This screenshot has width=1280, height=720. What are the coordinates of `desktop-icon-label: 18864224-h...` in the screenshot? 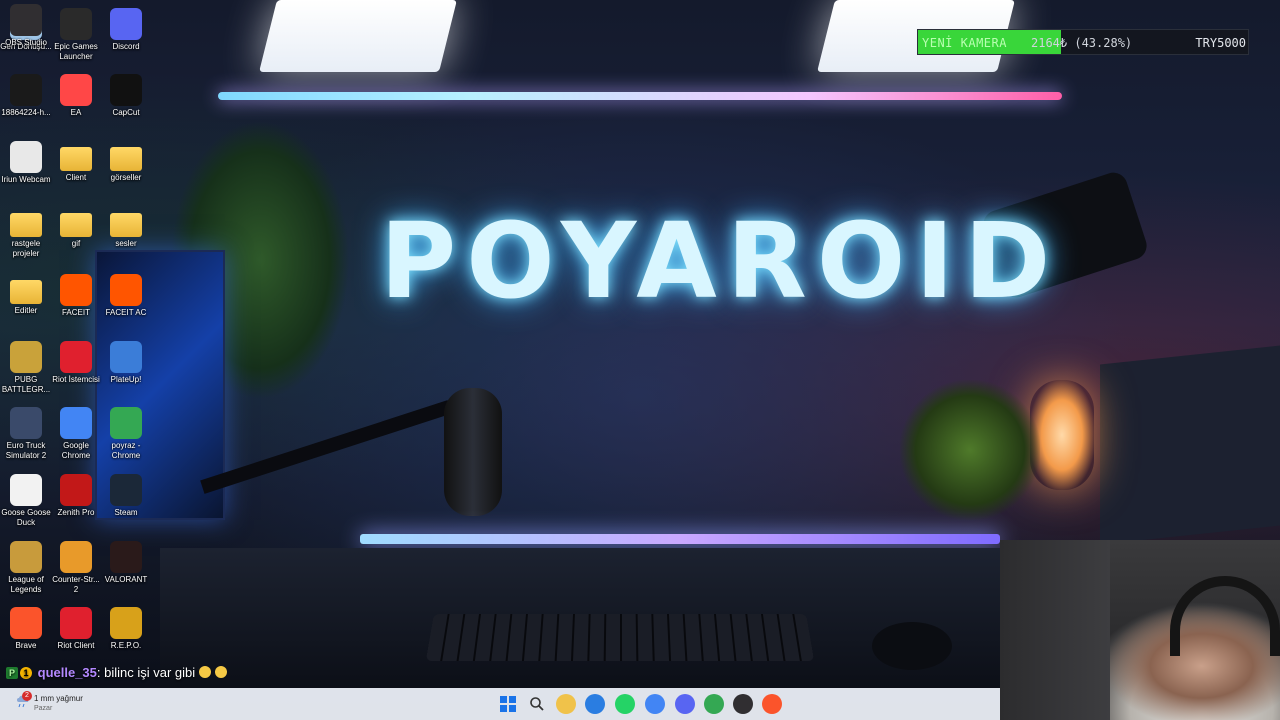 It's located at (26, 112).